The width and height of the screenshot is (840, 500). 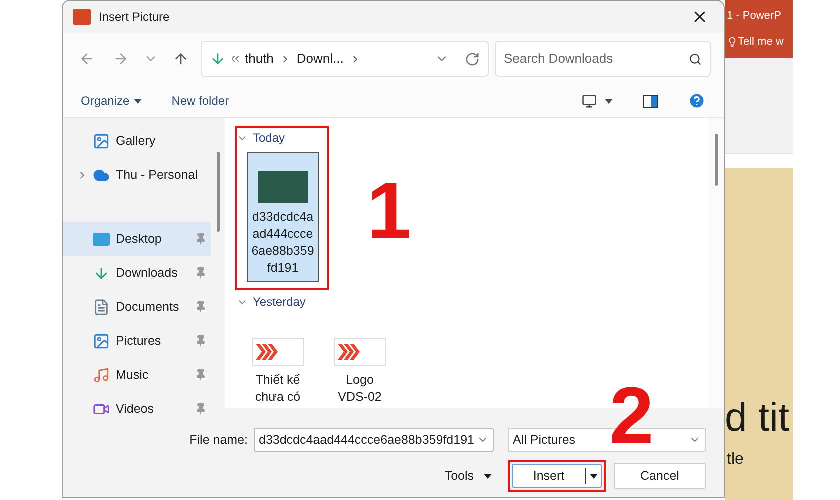 What do you see at coordinates (557, 476) in the screenshot?
I see `insert-split-button: Insert` at bounding box center [557, 476].